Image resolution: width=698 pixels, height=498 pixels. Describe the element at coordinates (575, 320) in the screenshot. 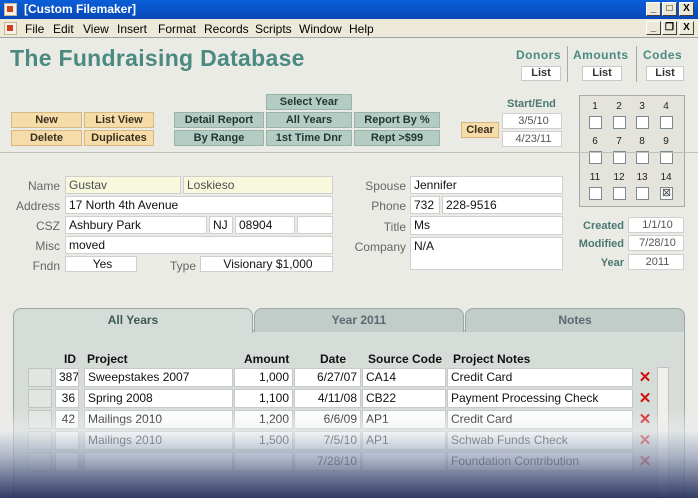

I see `tab-notes: Notes` at that location.